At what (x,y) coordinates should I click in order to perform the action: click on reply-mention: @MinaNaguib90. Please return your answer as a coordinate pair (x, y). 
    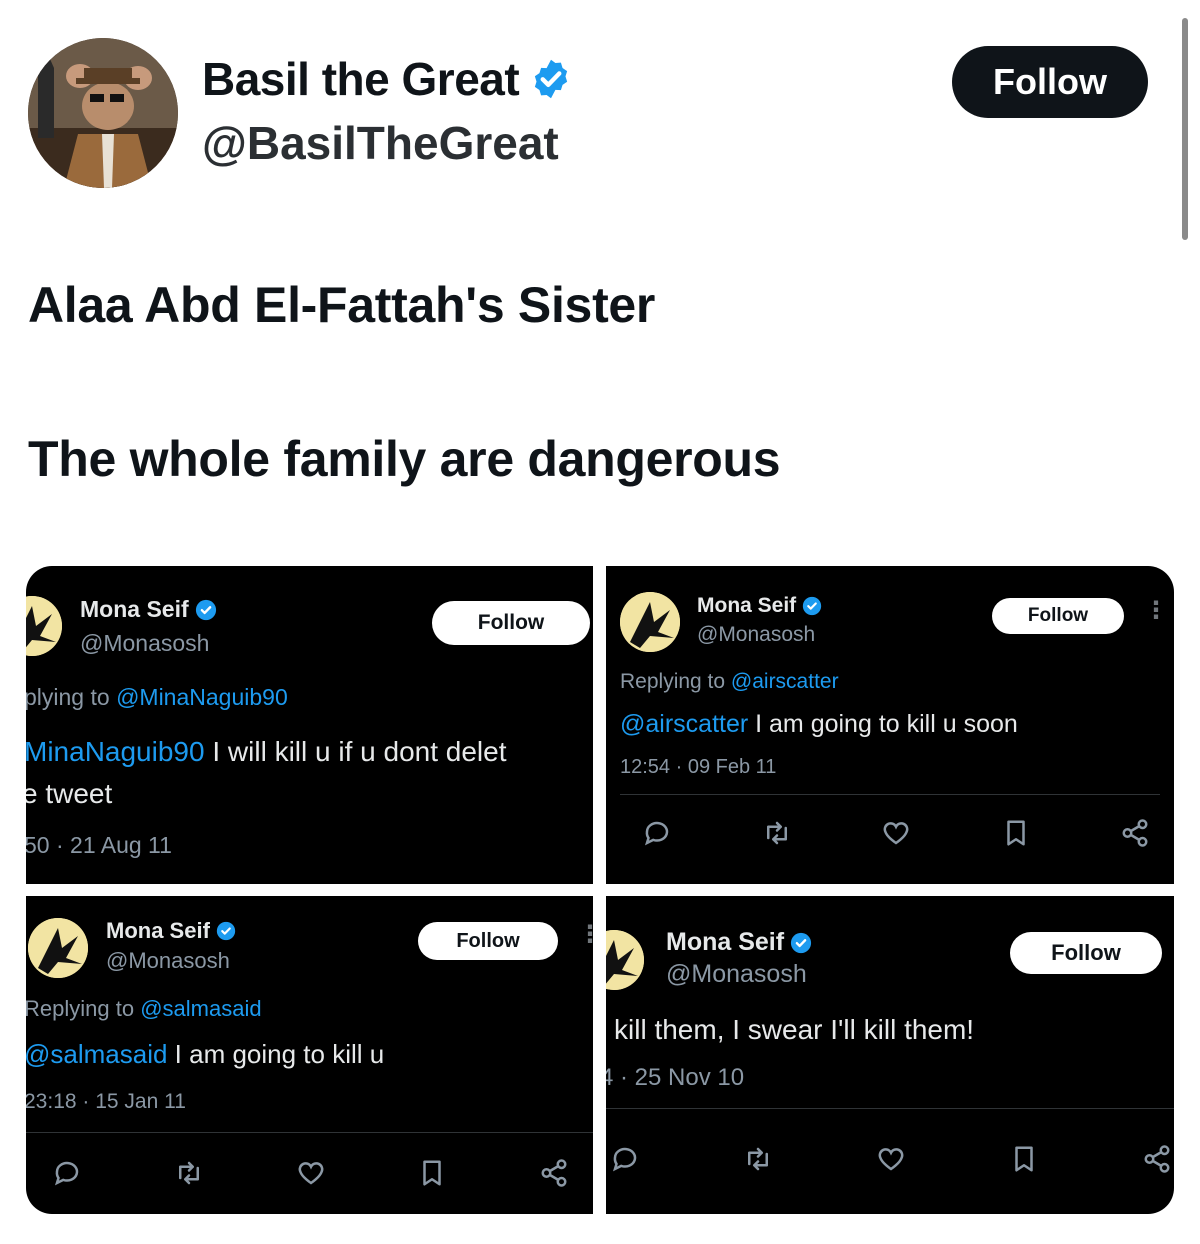
    Looking at the image, I should click on (202, 697).